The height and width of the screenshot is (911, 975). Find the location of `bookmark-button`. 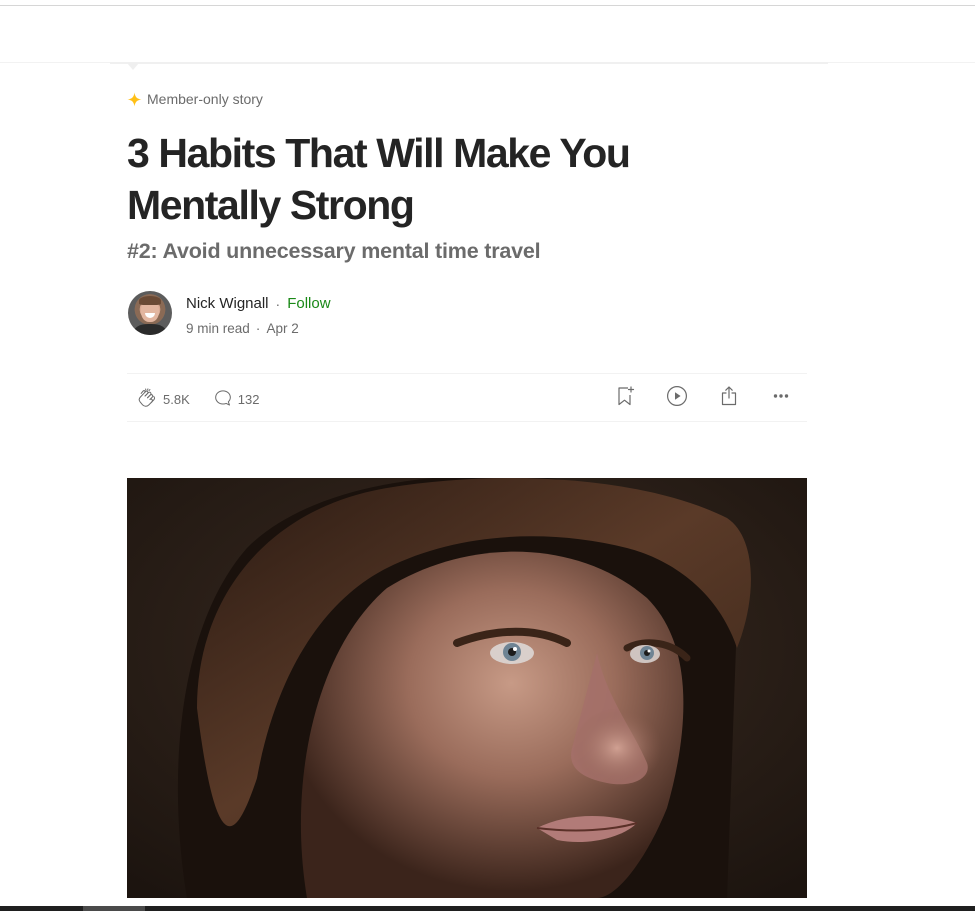

bookmark-button is located at coordinates (625, 398).